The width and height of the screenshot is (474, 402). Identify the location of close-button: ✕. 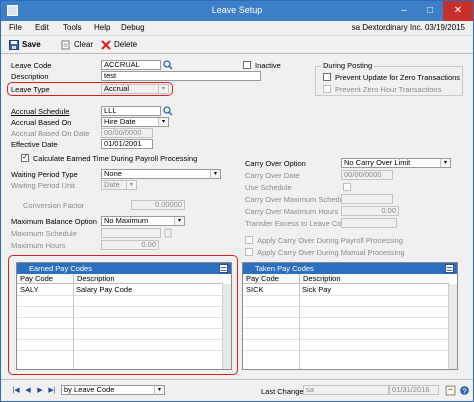
(458, 11).